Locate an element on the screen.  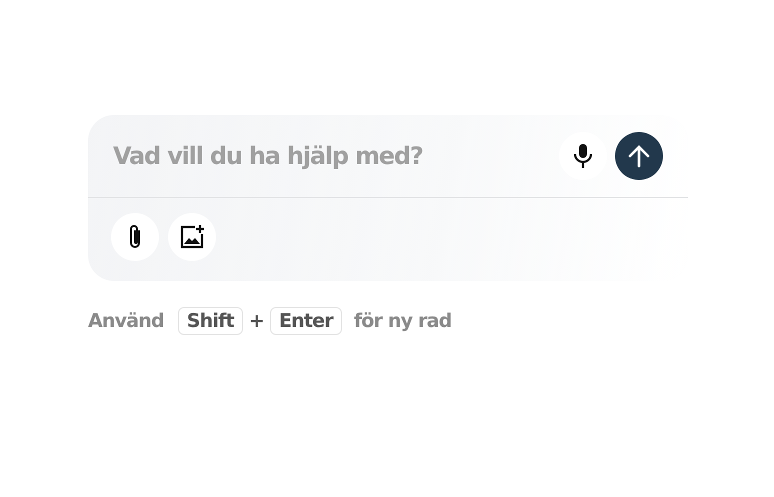
paperclip-icon is located at coordinates (135, 237).